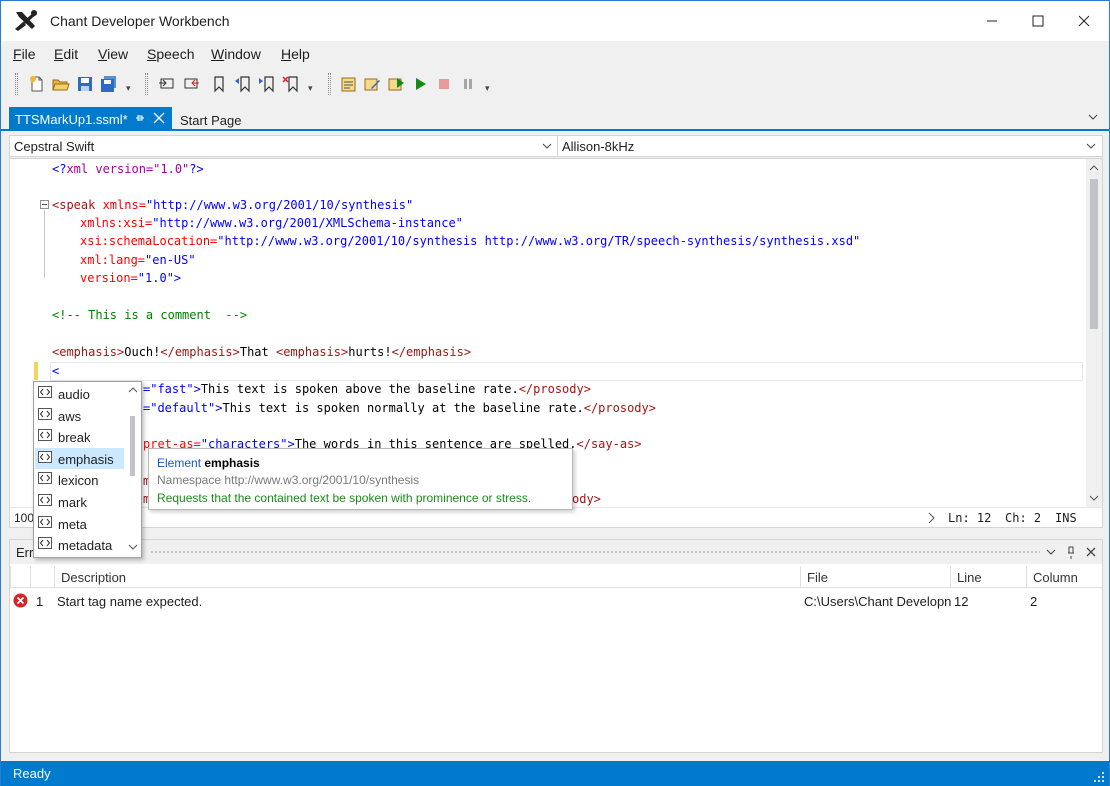  Describe the element at coordinates (26, 20) in the screenshot. I see `tools-icon` at that location.